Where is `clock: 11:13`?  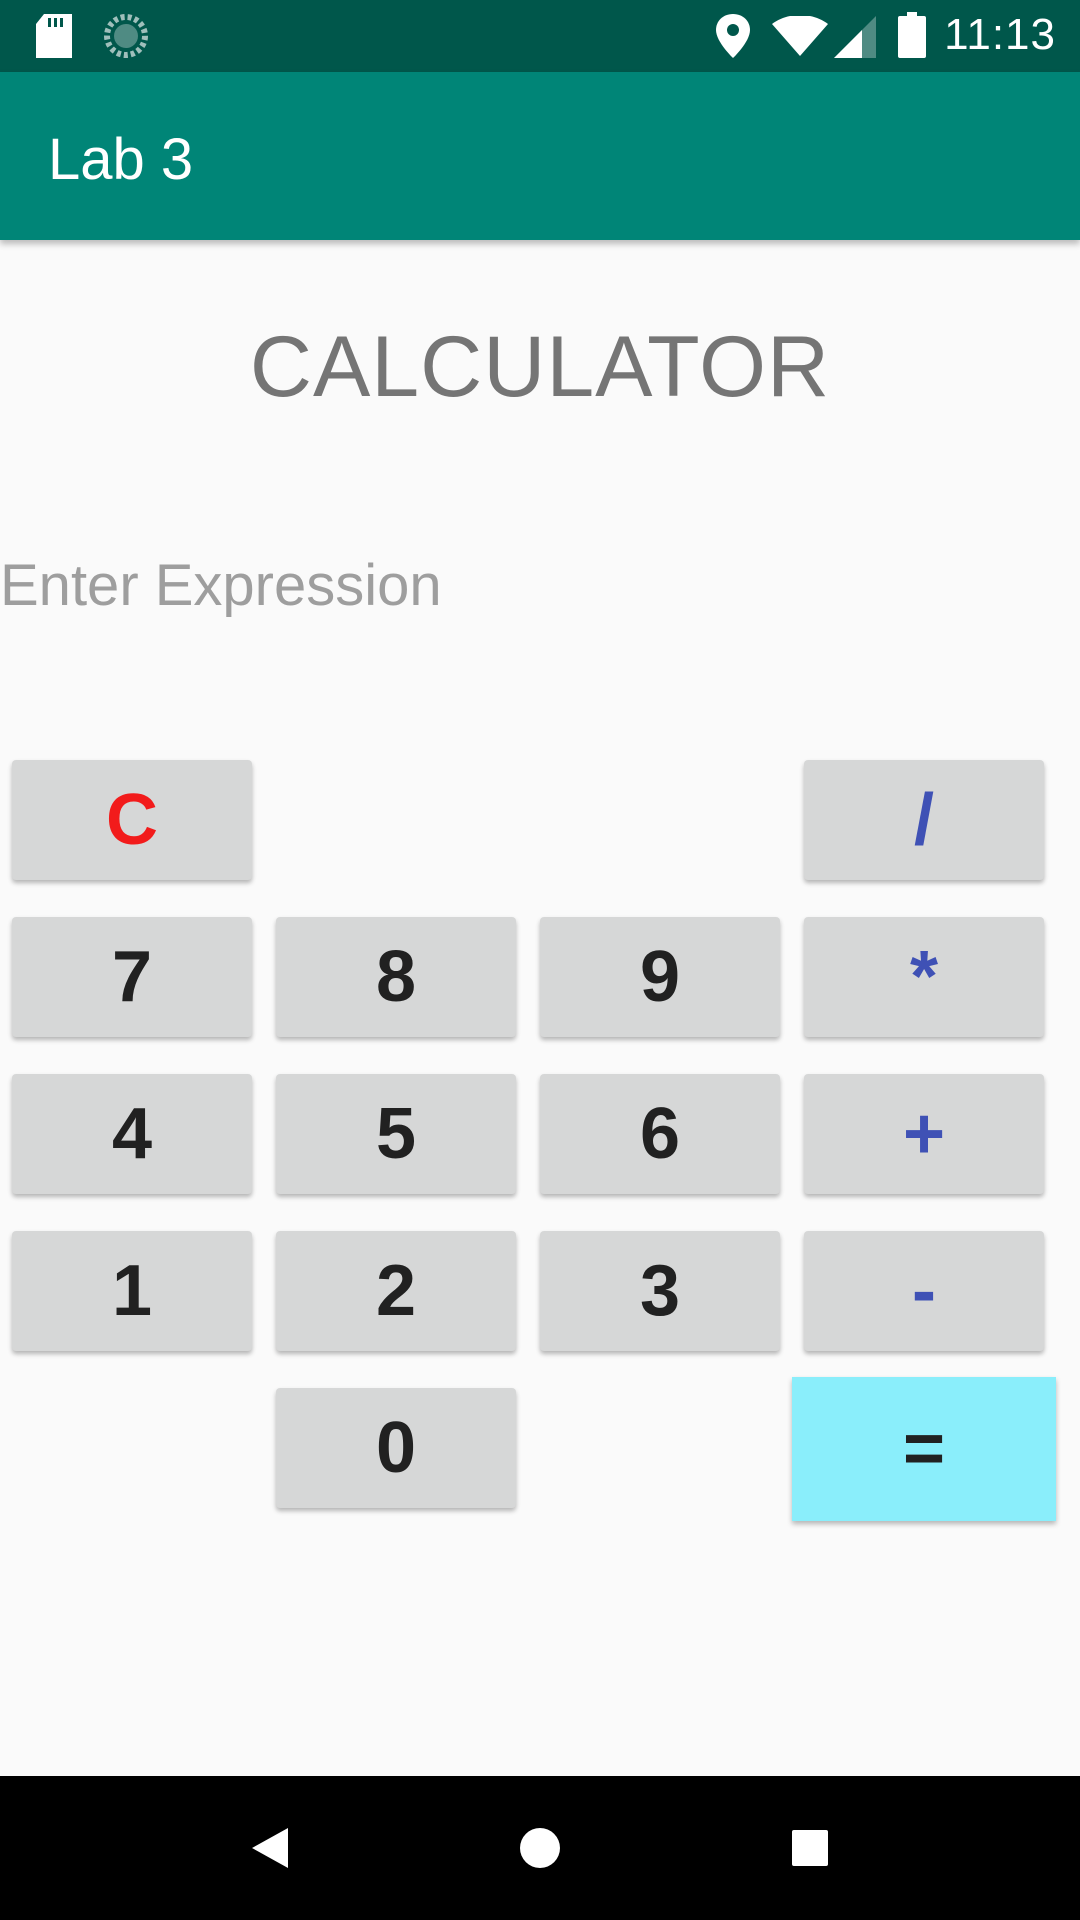 clock: 11:13 is located at coordinates (1000, 34).